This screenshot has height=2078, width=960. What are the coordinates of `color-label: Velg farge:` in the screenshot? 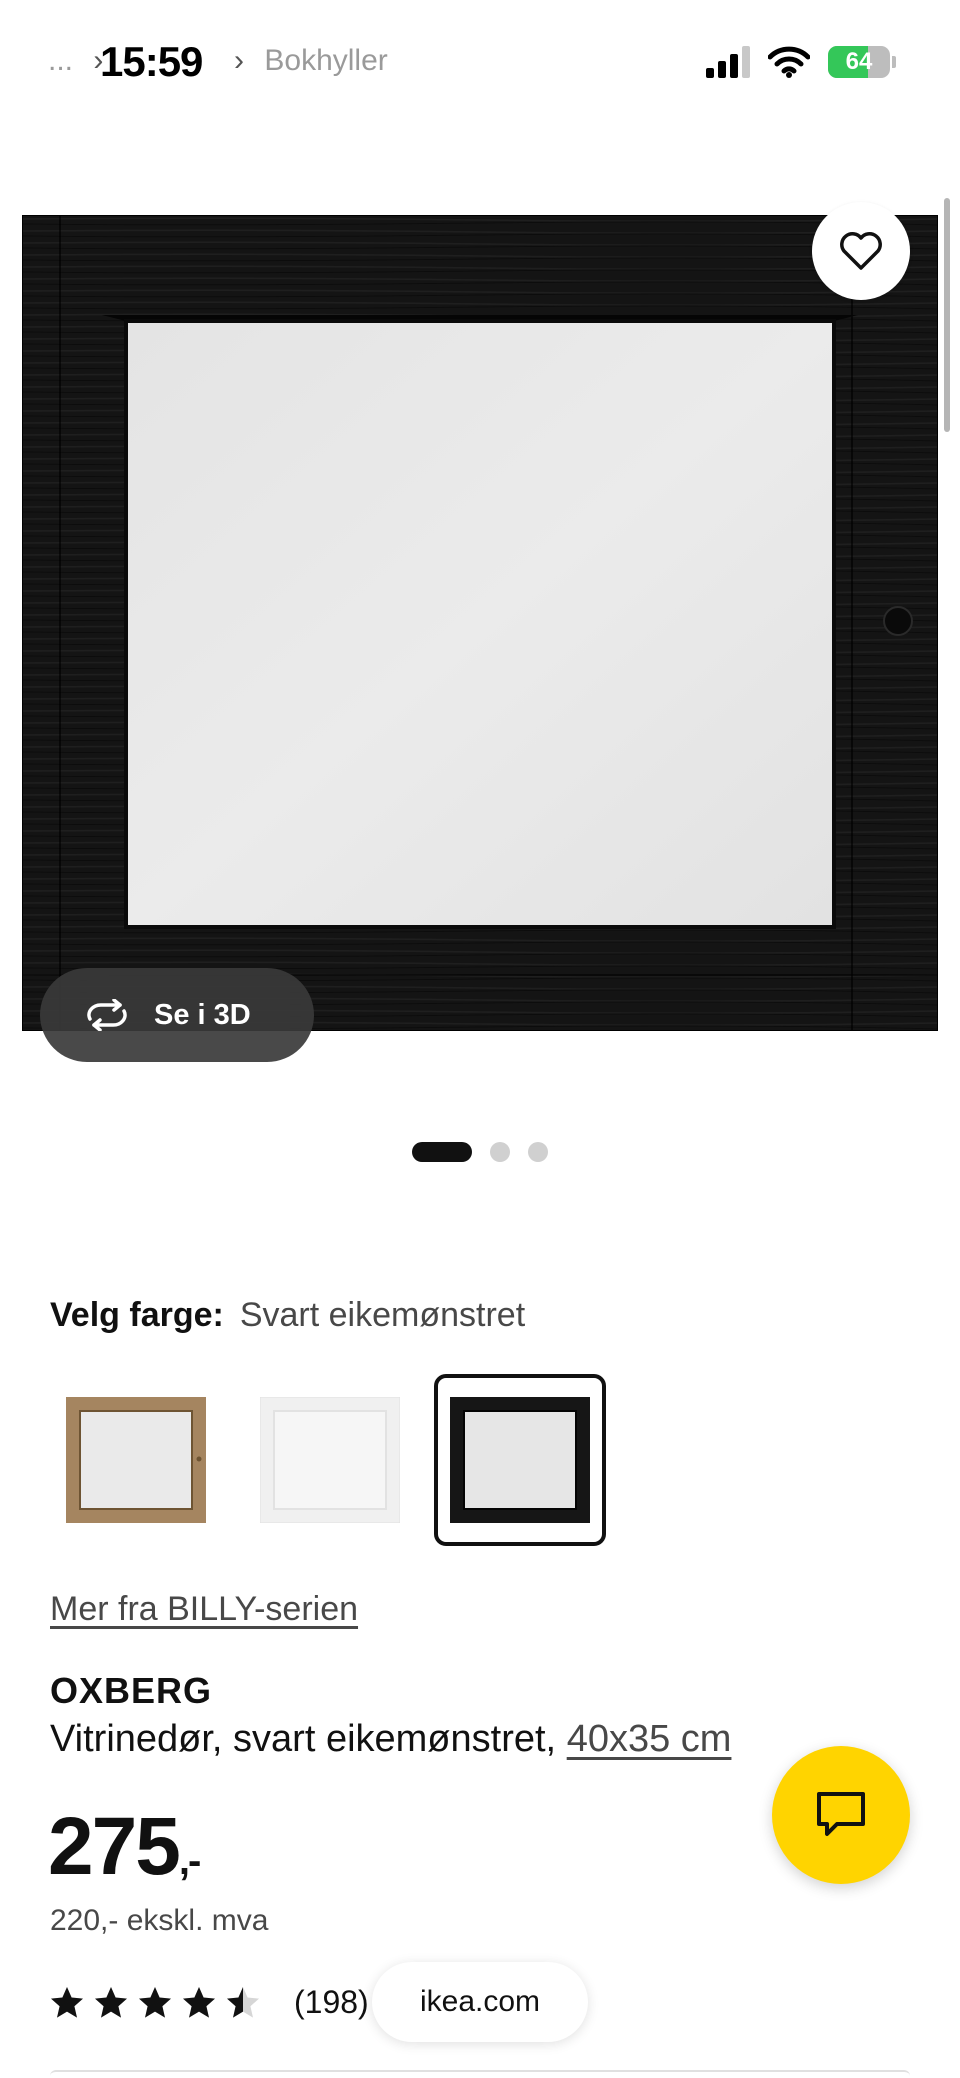 It's located at (137, 1315).